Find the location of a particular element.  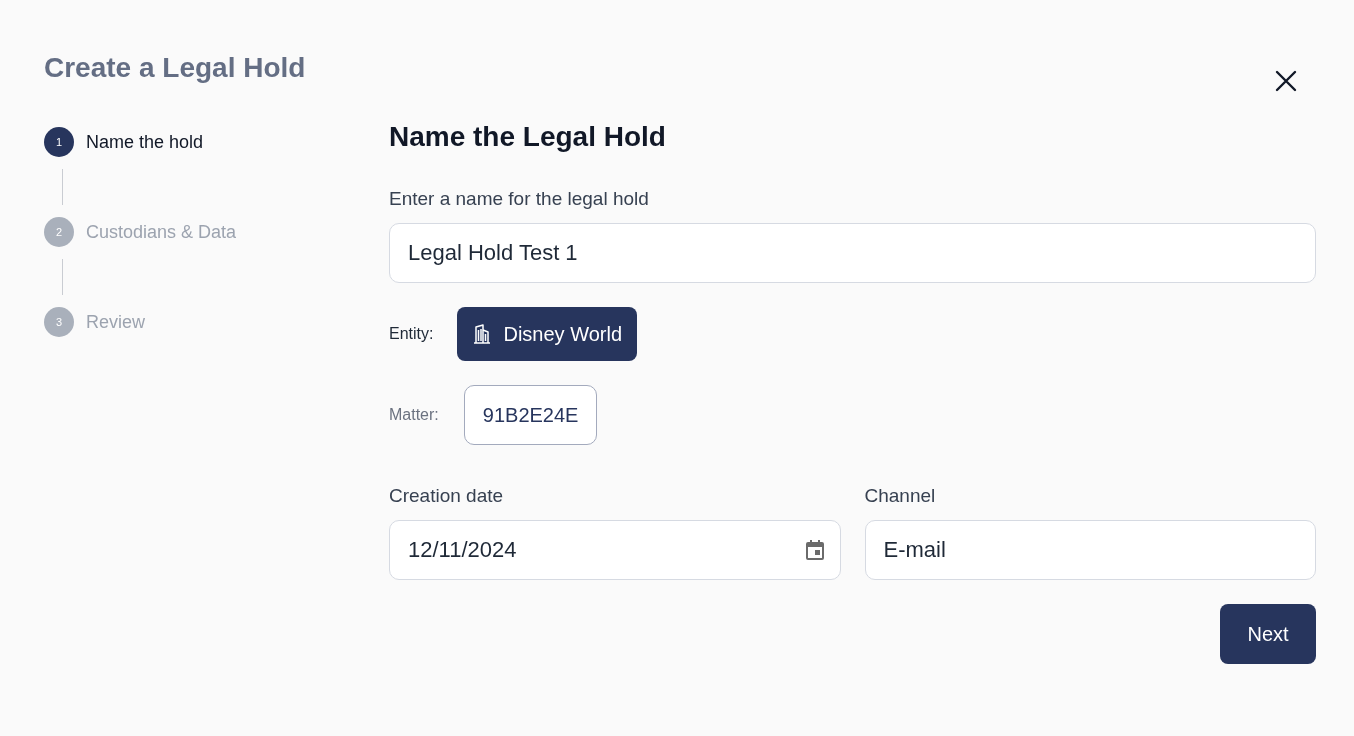

matter-label: Matter: is located at coordinates (414, 415).